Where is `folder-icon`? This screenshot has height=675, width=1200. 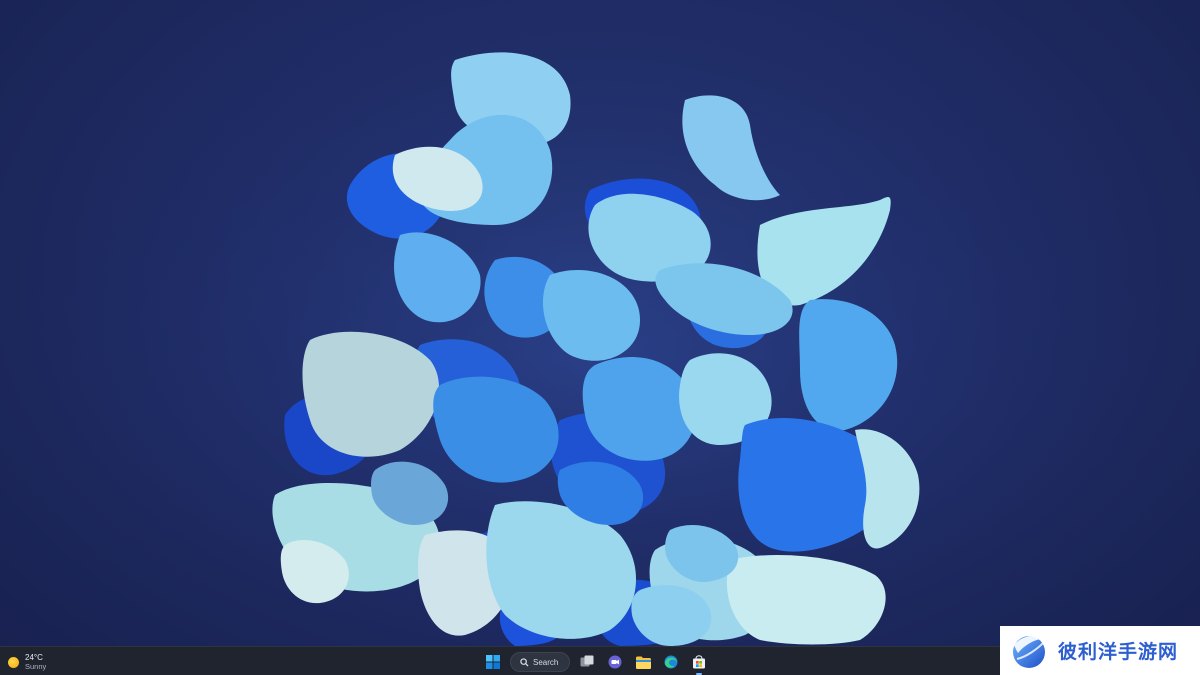 folder-icon is located at coordinates (643, 662).